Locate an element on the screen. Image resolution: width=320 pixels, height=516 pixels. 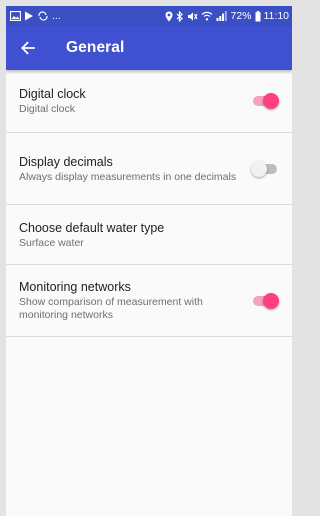
bluetooth-icon is located at coordinates (180, 16).